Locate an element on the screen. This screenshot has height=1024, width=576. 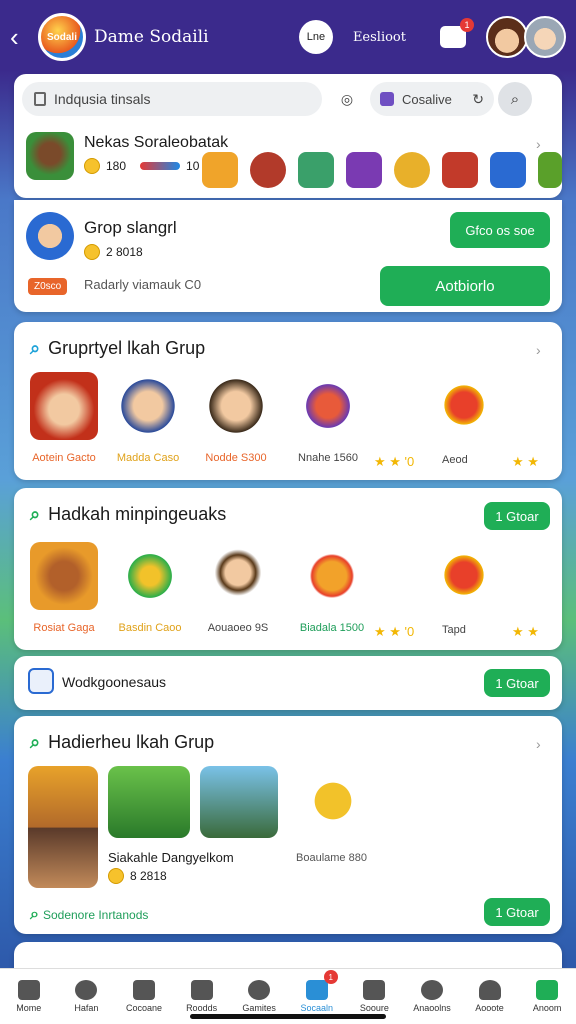
nav-item-profile: Aooote is located at coordinates (490, 996).